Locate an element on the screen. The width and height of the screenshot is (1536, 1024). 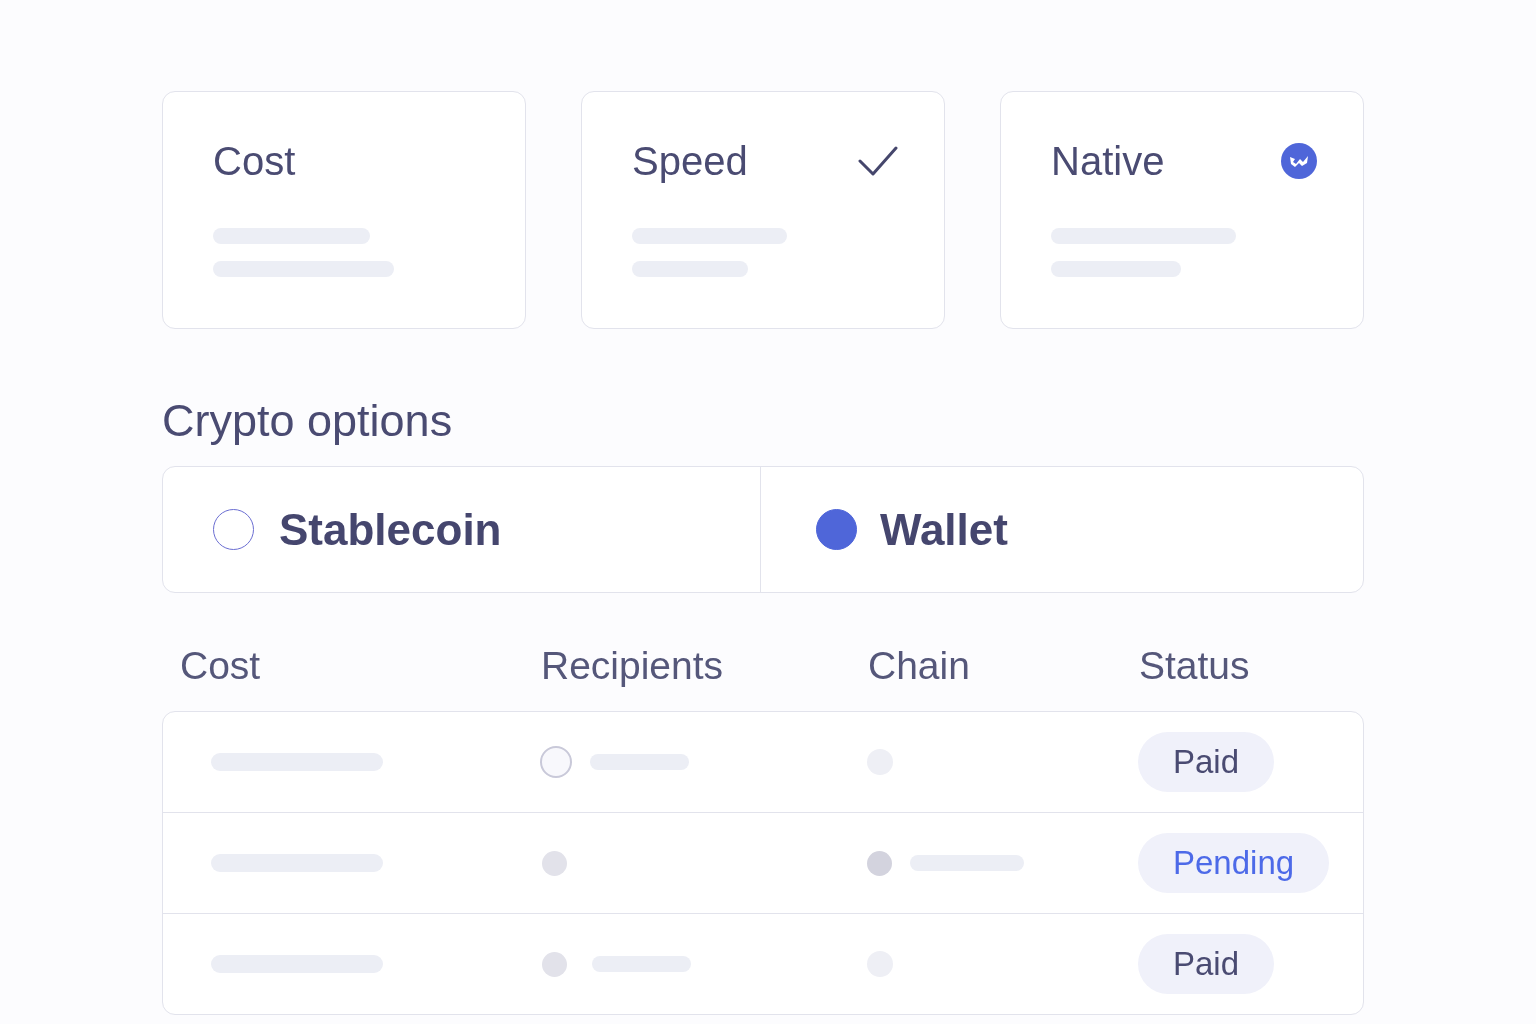
column-header: Chain is located at coordinates (919, 666).